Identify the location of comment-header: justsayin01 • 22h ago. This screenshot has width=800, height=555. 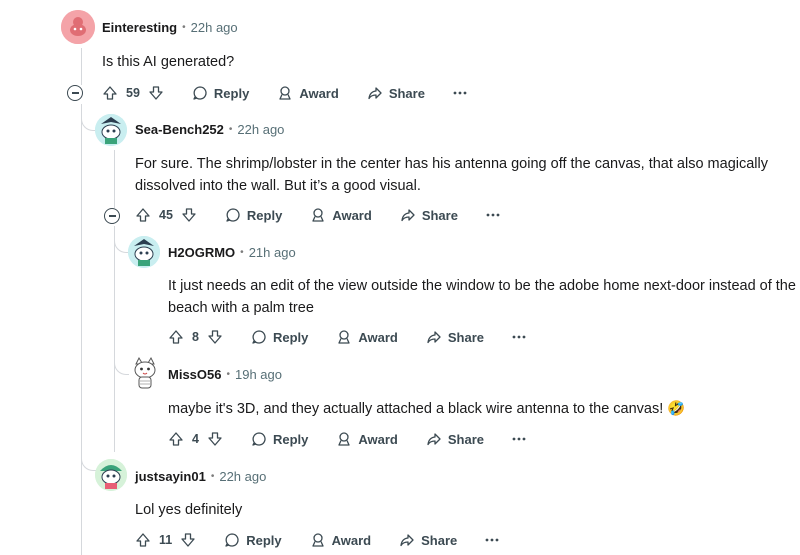
(200, 476).